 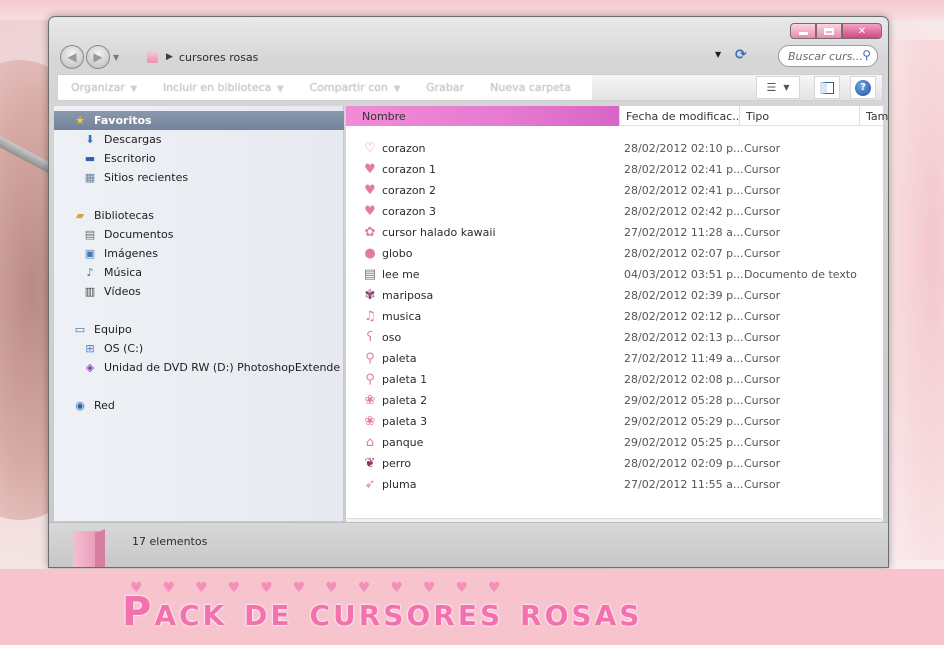 What do you see at coordinates (829, 31) in the screenshot?
I see `maximize-button` at bounding box center [829, 31].